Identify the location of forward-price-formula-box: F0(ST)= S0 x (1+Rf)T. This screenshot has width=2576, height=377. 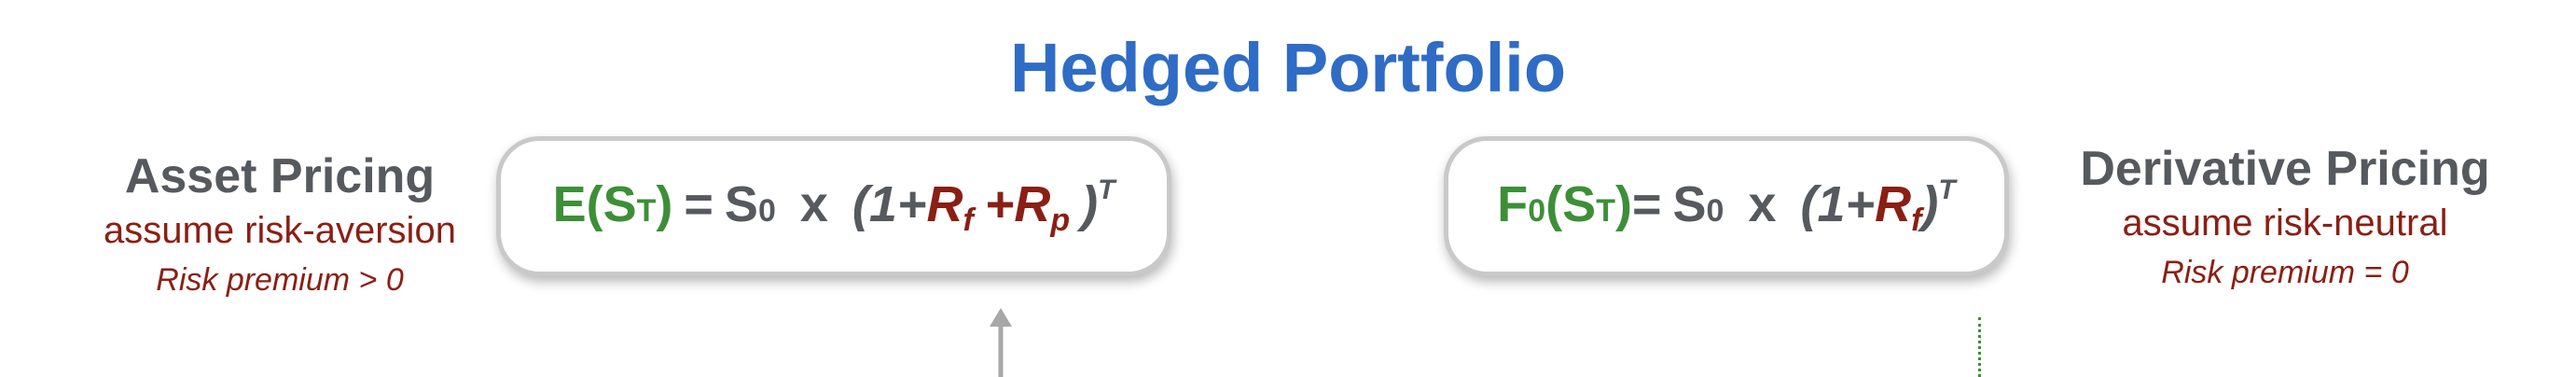
(1726, 206).